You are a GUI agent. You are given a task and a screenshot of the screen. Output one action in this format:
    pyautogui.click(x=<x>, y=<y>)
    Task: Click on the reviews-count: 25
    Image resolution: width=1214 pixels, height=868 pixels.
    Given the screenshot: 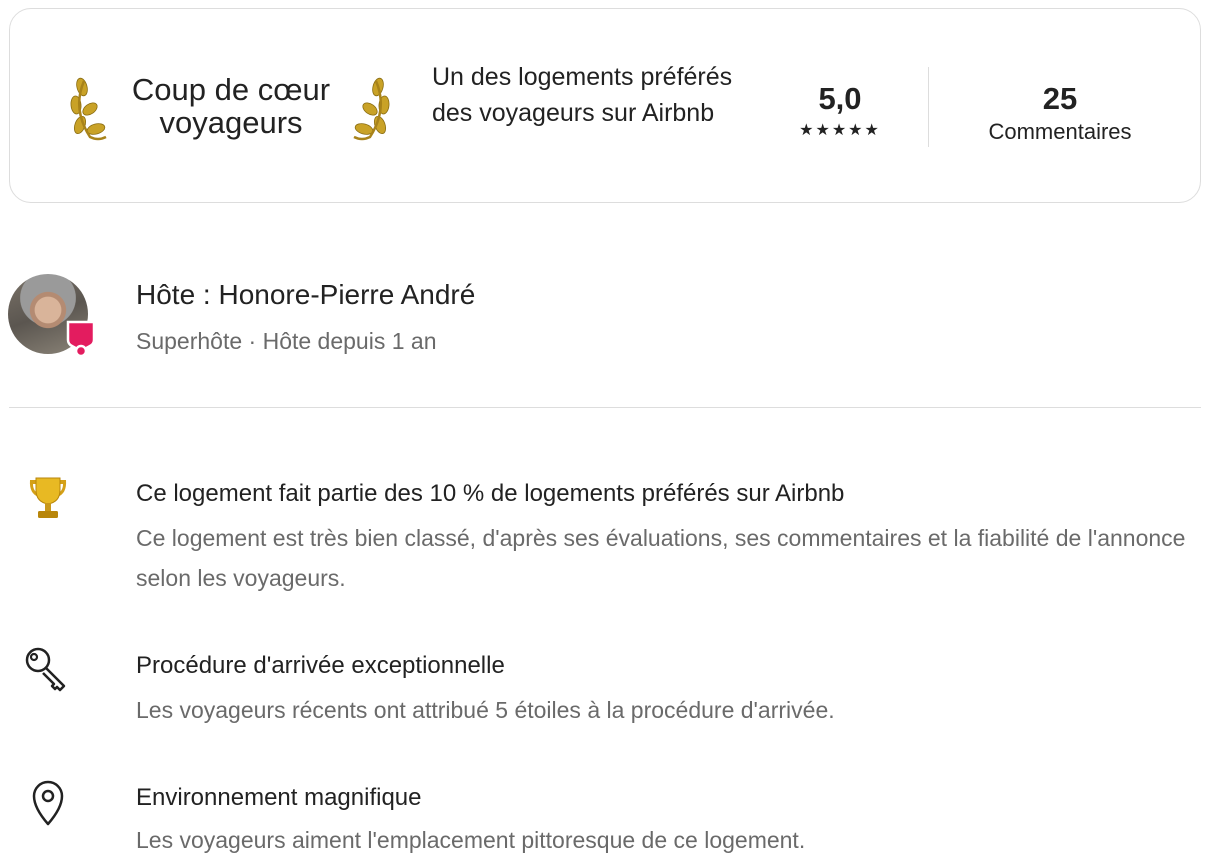 What is the action you would take?
    pyautogui.click(x=1060, y=98)
    